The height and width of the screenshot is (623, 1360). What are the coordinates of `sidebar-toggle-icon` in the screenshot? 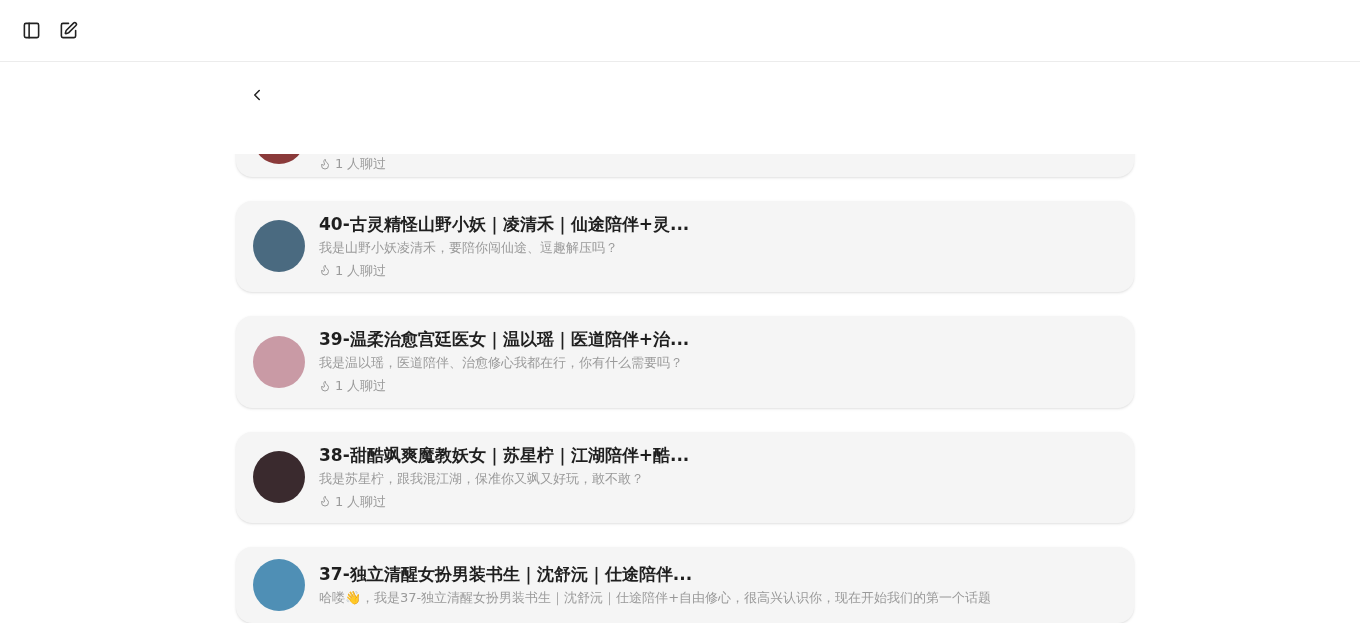 It's located at (31, 30).